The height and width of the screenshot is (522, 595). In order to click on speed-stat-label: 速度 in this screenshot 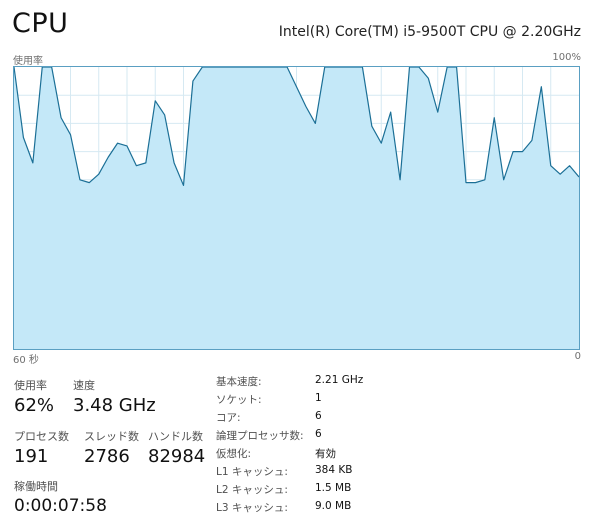, I will do `click(84, 385)`.